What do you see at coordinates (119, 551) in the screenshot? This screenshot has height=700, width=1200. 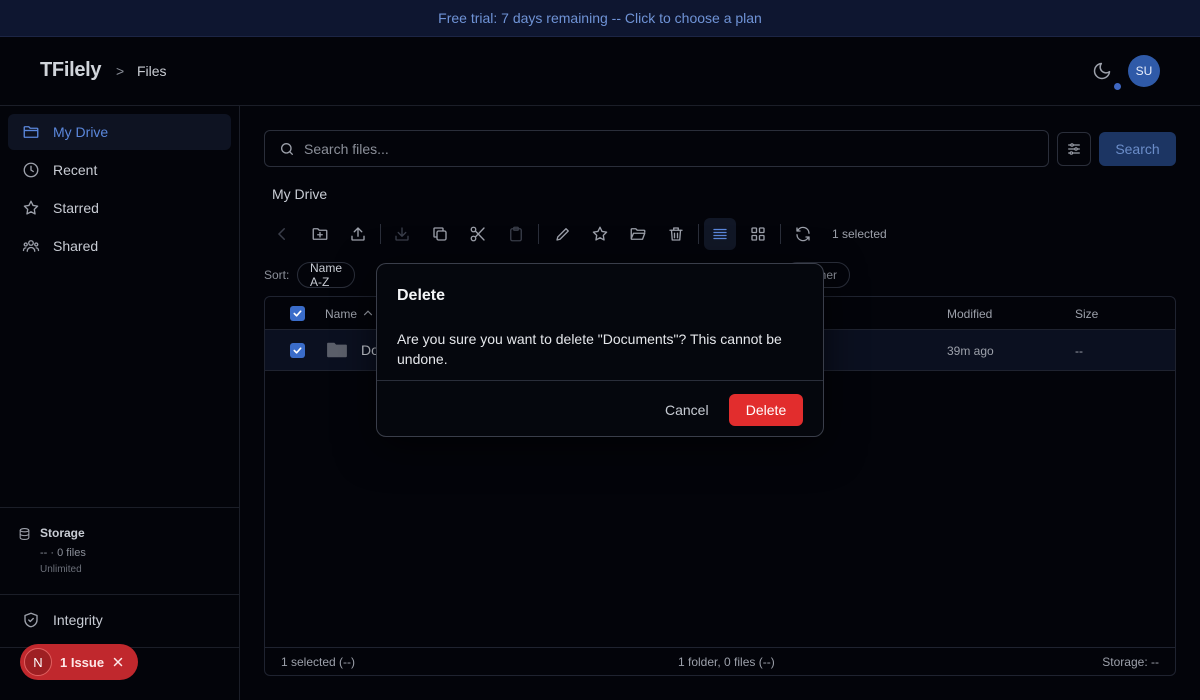 I see `storage-panel: Storage -- · 0 files Unlimited` at bounding box center [119, 551].